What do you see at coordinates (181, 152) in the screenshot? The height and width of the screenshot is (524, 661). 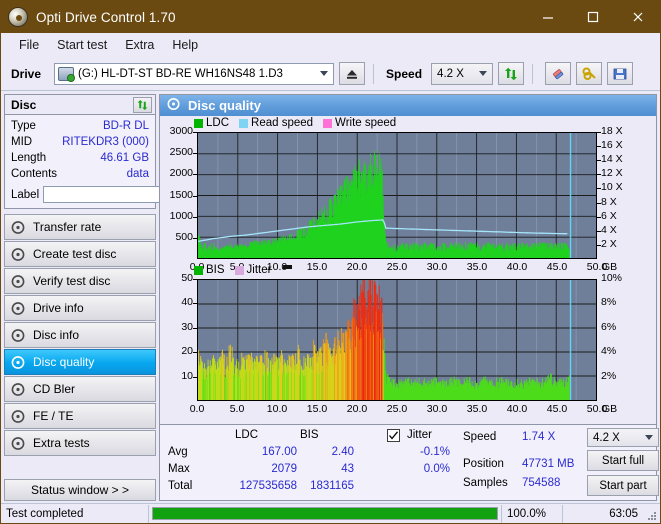 I see `ldc-ytick-2500: 2500` at bounding box center [181, 152].